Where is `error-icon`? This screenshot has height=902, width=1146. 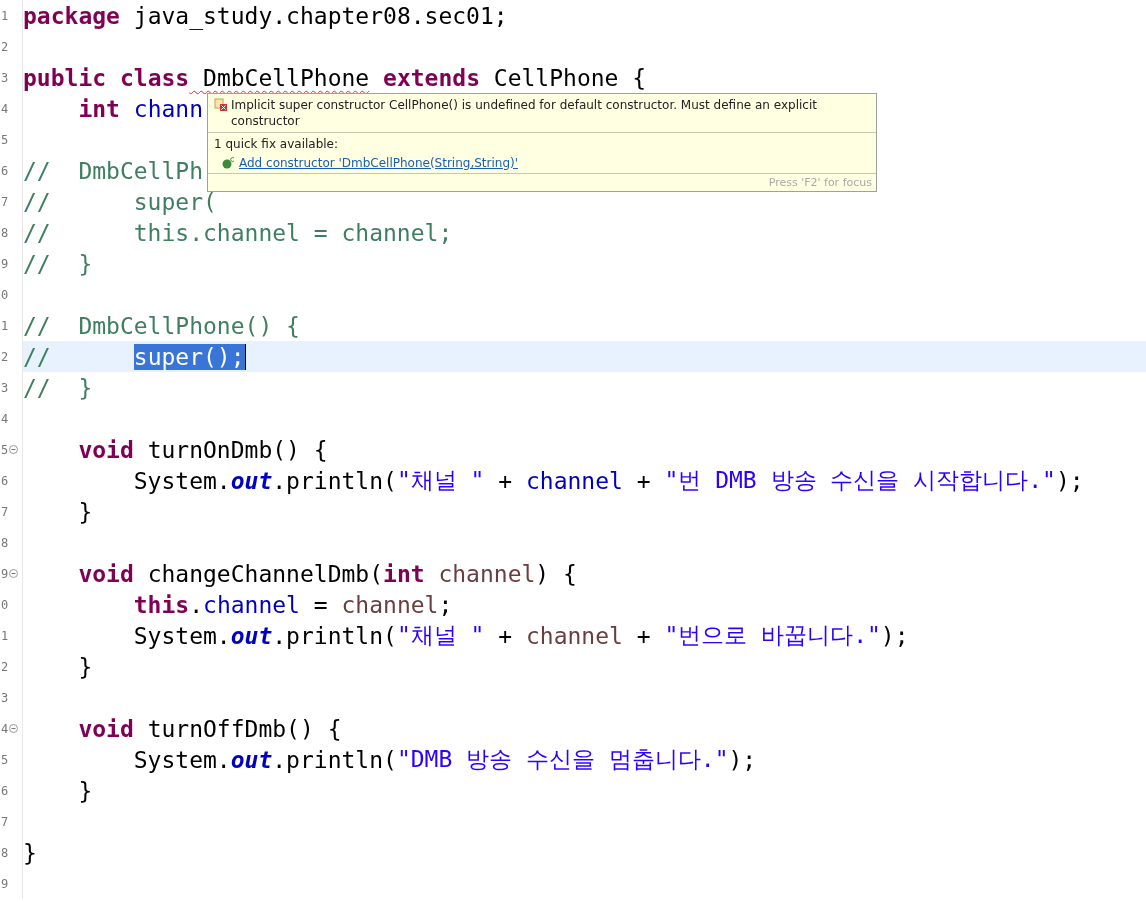
error-icon is located at coordinates (221, 105).